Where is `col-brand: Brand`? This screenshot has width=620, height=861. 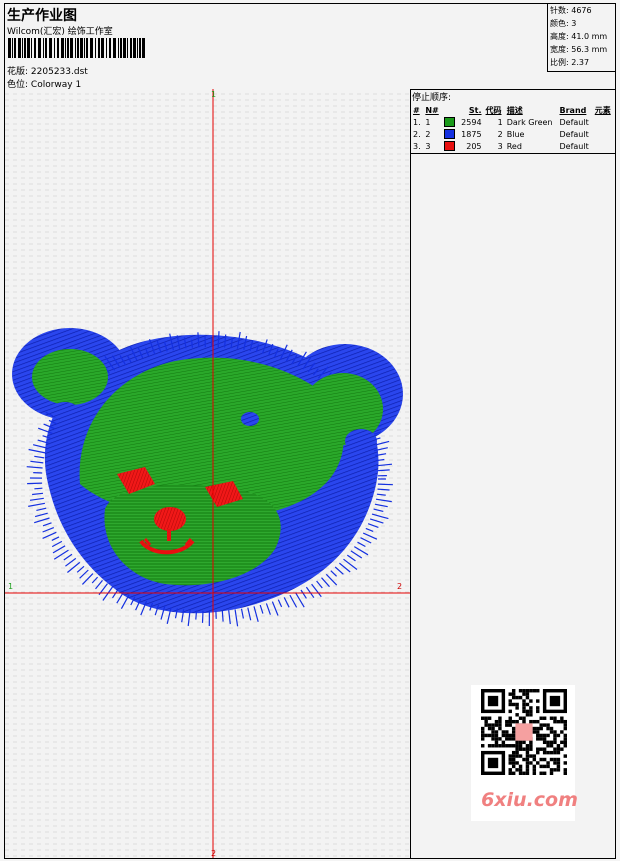
col-brand: Brand is located at coordinates (573, 110).